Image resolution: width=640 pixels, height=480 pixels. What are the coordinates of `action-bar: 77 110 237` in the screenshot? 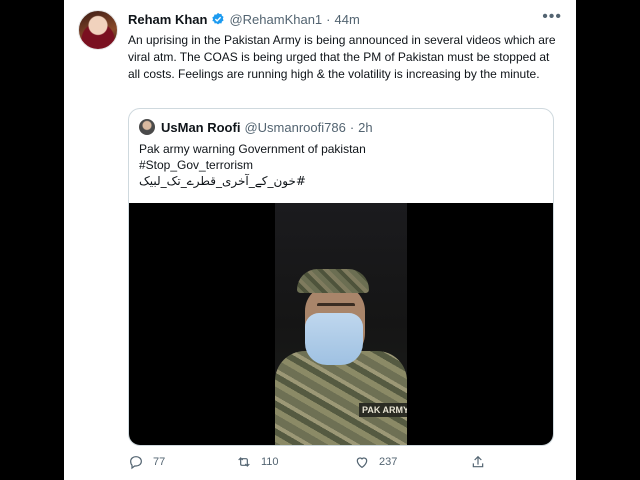 It's located at (308, 462).